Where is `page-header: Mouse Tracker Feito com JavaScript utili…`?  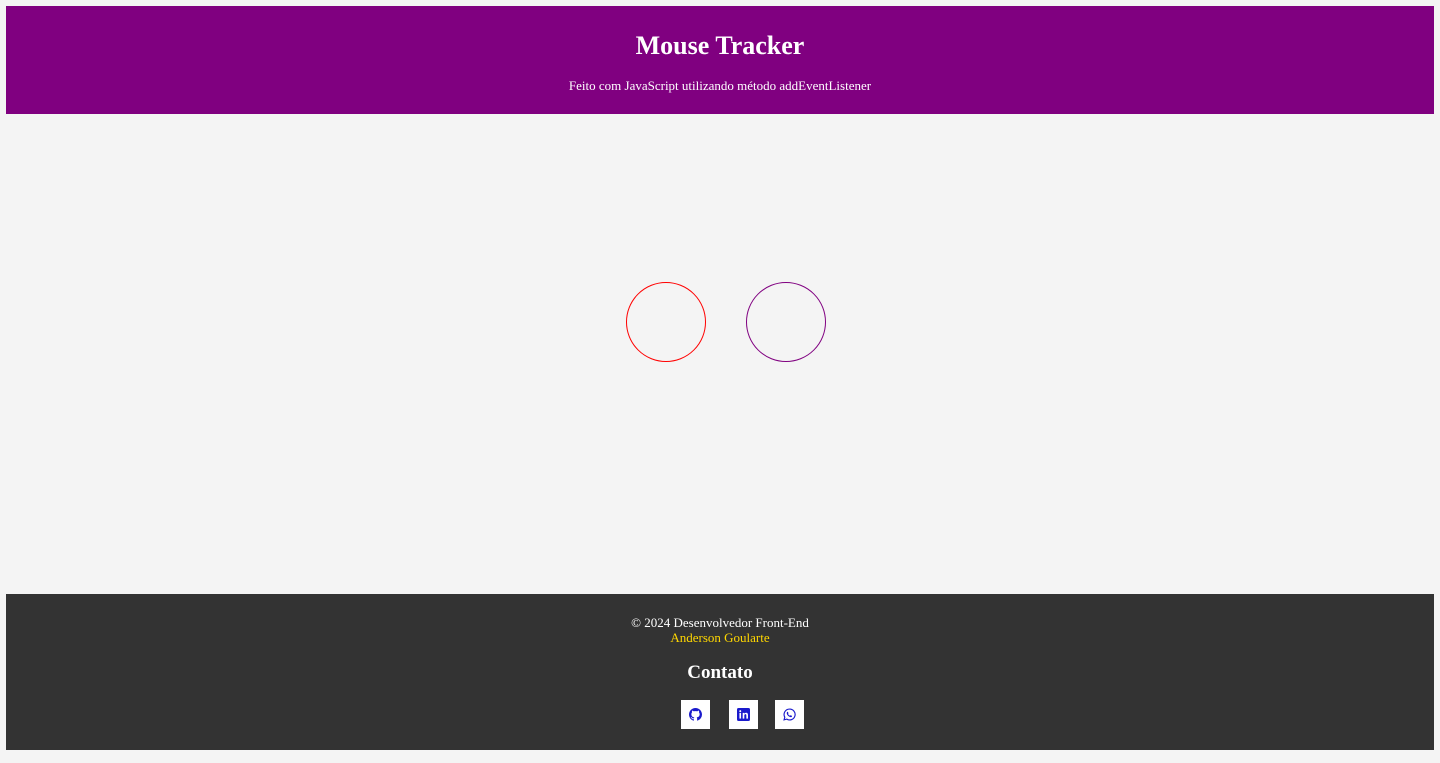 page-header: Mouse Tracker Feito com JavaScript utili… is located at coordinates (720, 60).